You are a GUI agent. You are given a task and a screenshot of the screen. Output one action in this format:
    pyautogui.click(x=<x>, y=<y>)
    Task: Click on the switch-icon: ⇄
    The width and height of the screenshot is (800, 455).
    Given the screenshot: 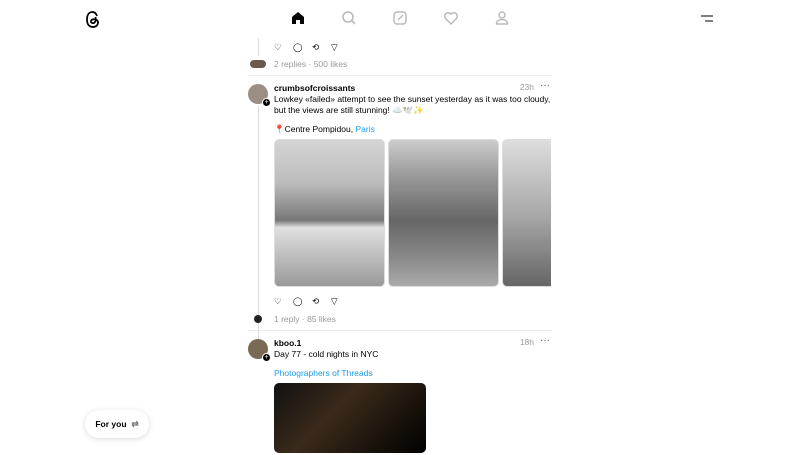 What is the action you would take?
    pyautogui.click(x=135, y=423)
    